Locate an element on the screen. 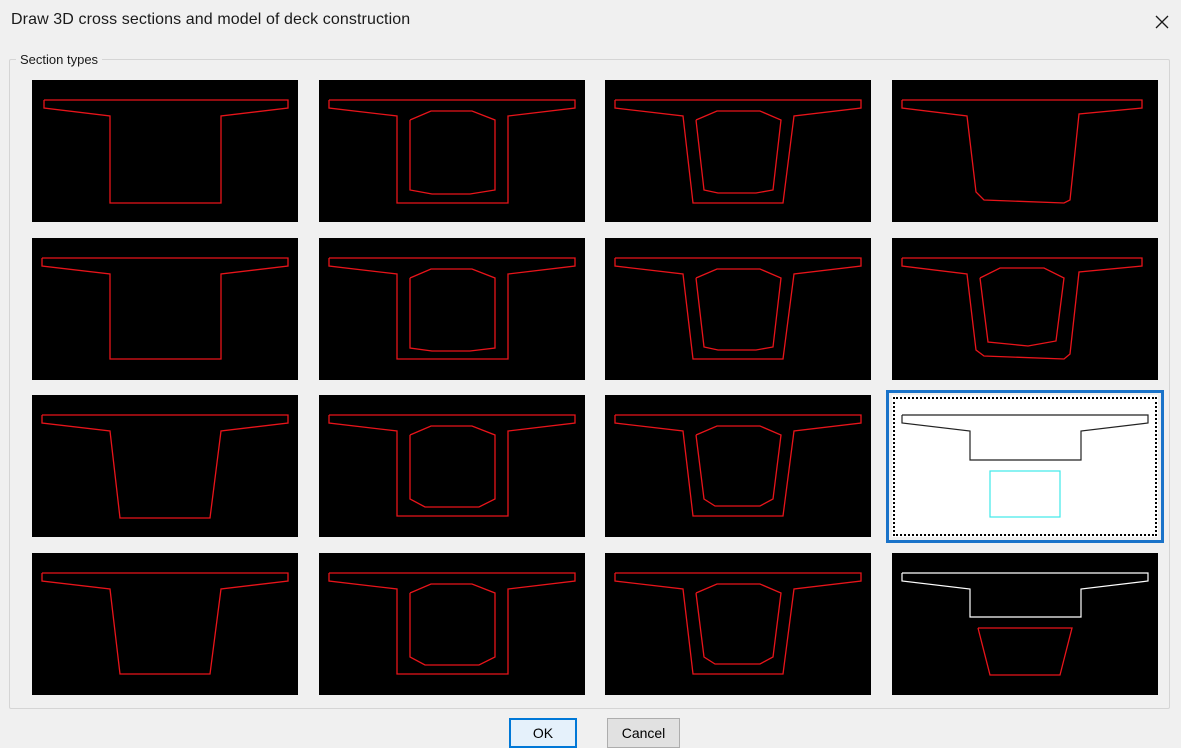  section-outline-open-trapezoid is located at coordinates (166, 151).